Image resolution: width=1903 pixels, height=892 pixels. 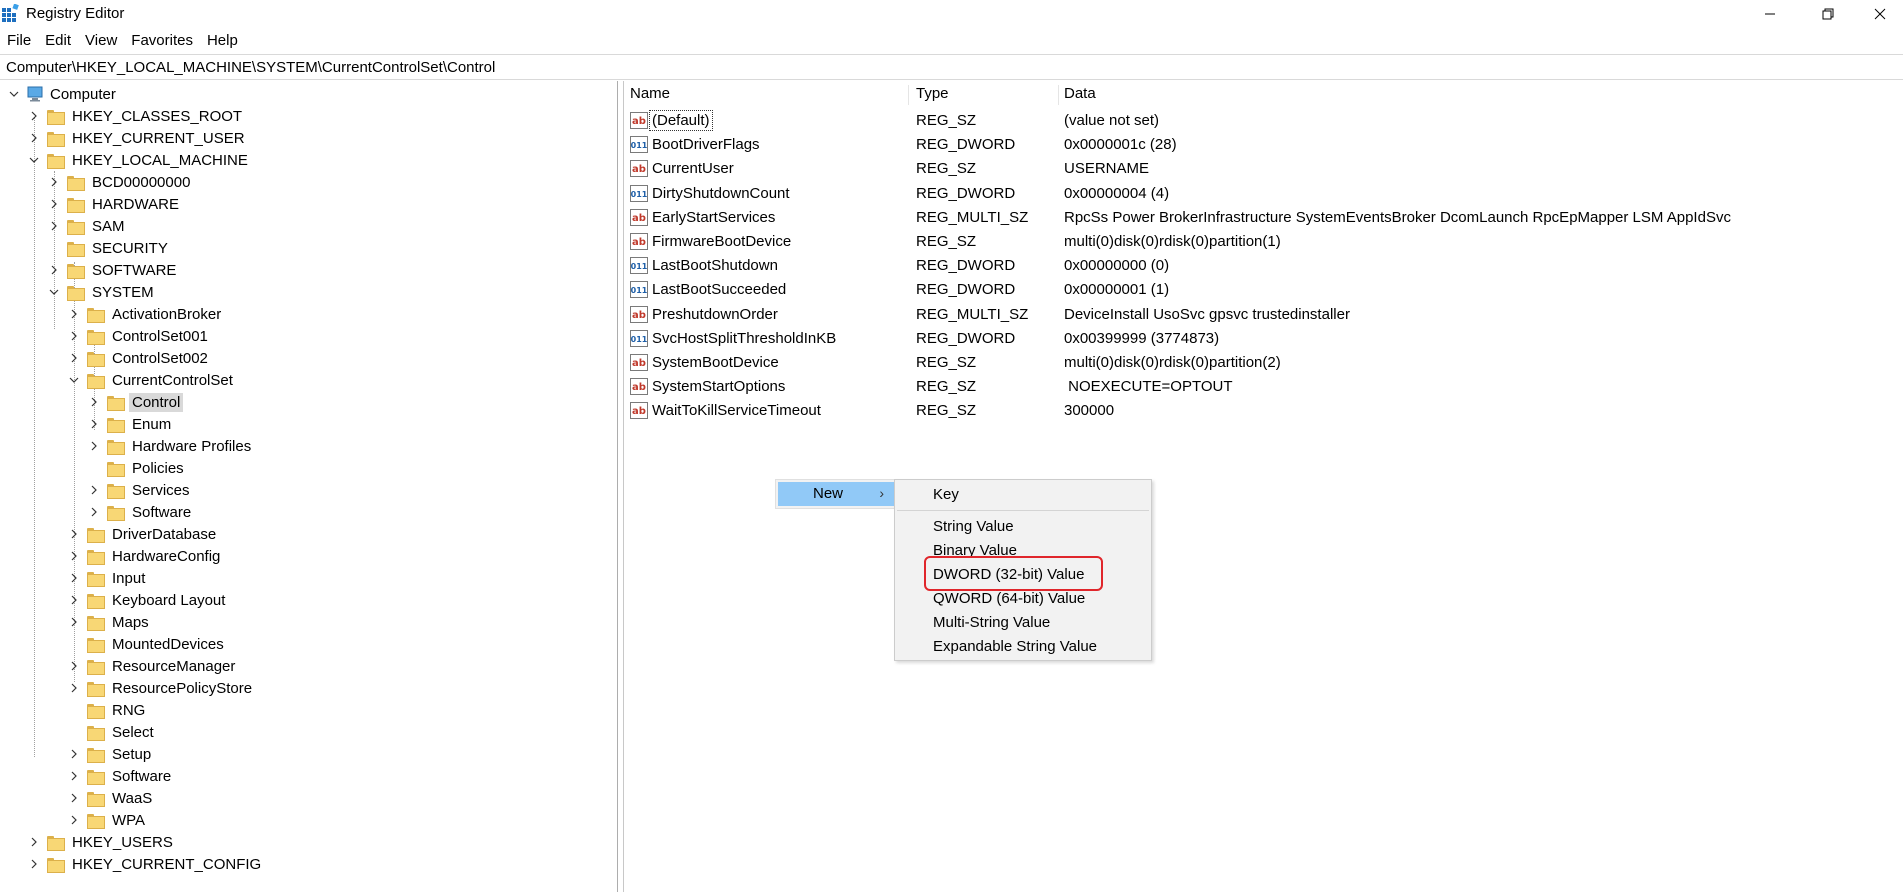 What do you see at coordinates (139, 358) in the screenshot?
I see `tree-node-controlset002: ControlSet002` at bounding box center [139, 358].